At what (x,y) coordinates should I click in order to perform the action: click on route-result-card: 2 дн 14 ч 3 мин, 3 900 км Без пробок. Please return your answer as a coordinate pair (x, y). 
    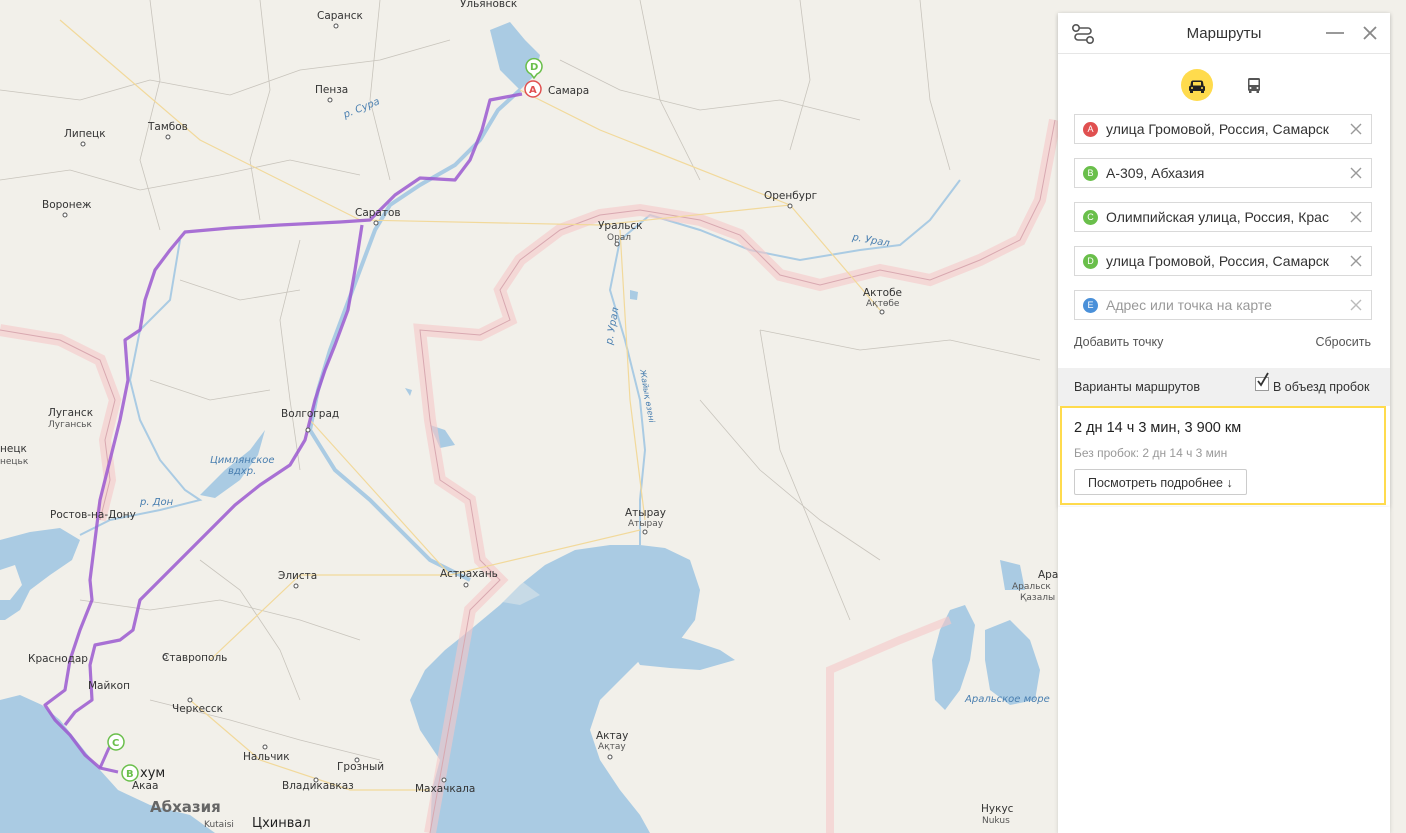
    Looking at the image, I should click on (1223, 455).